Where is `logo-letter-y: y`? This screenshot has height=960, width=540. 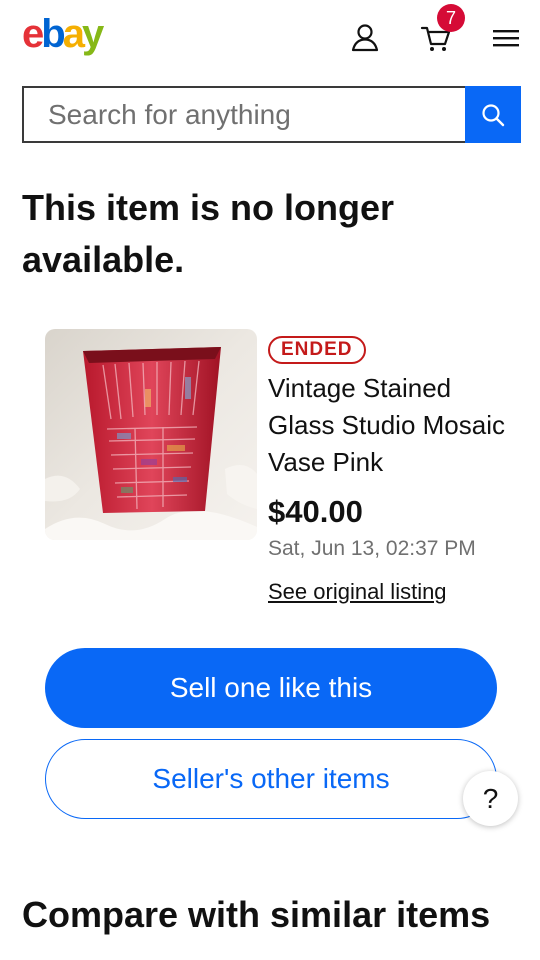
logo-letter-y: y is located at coordinates (92, 34).